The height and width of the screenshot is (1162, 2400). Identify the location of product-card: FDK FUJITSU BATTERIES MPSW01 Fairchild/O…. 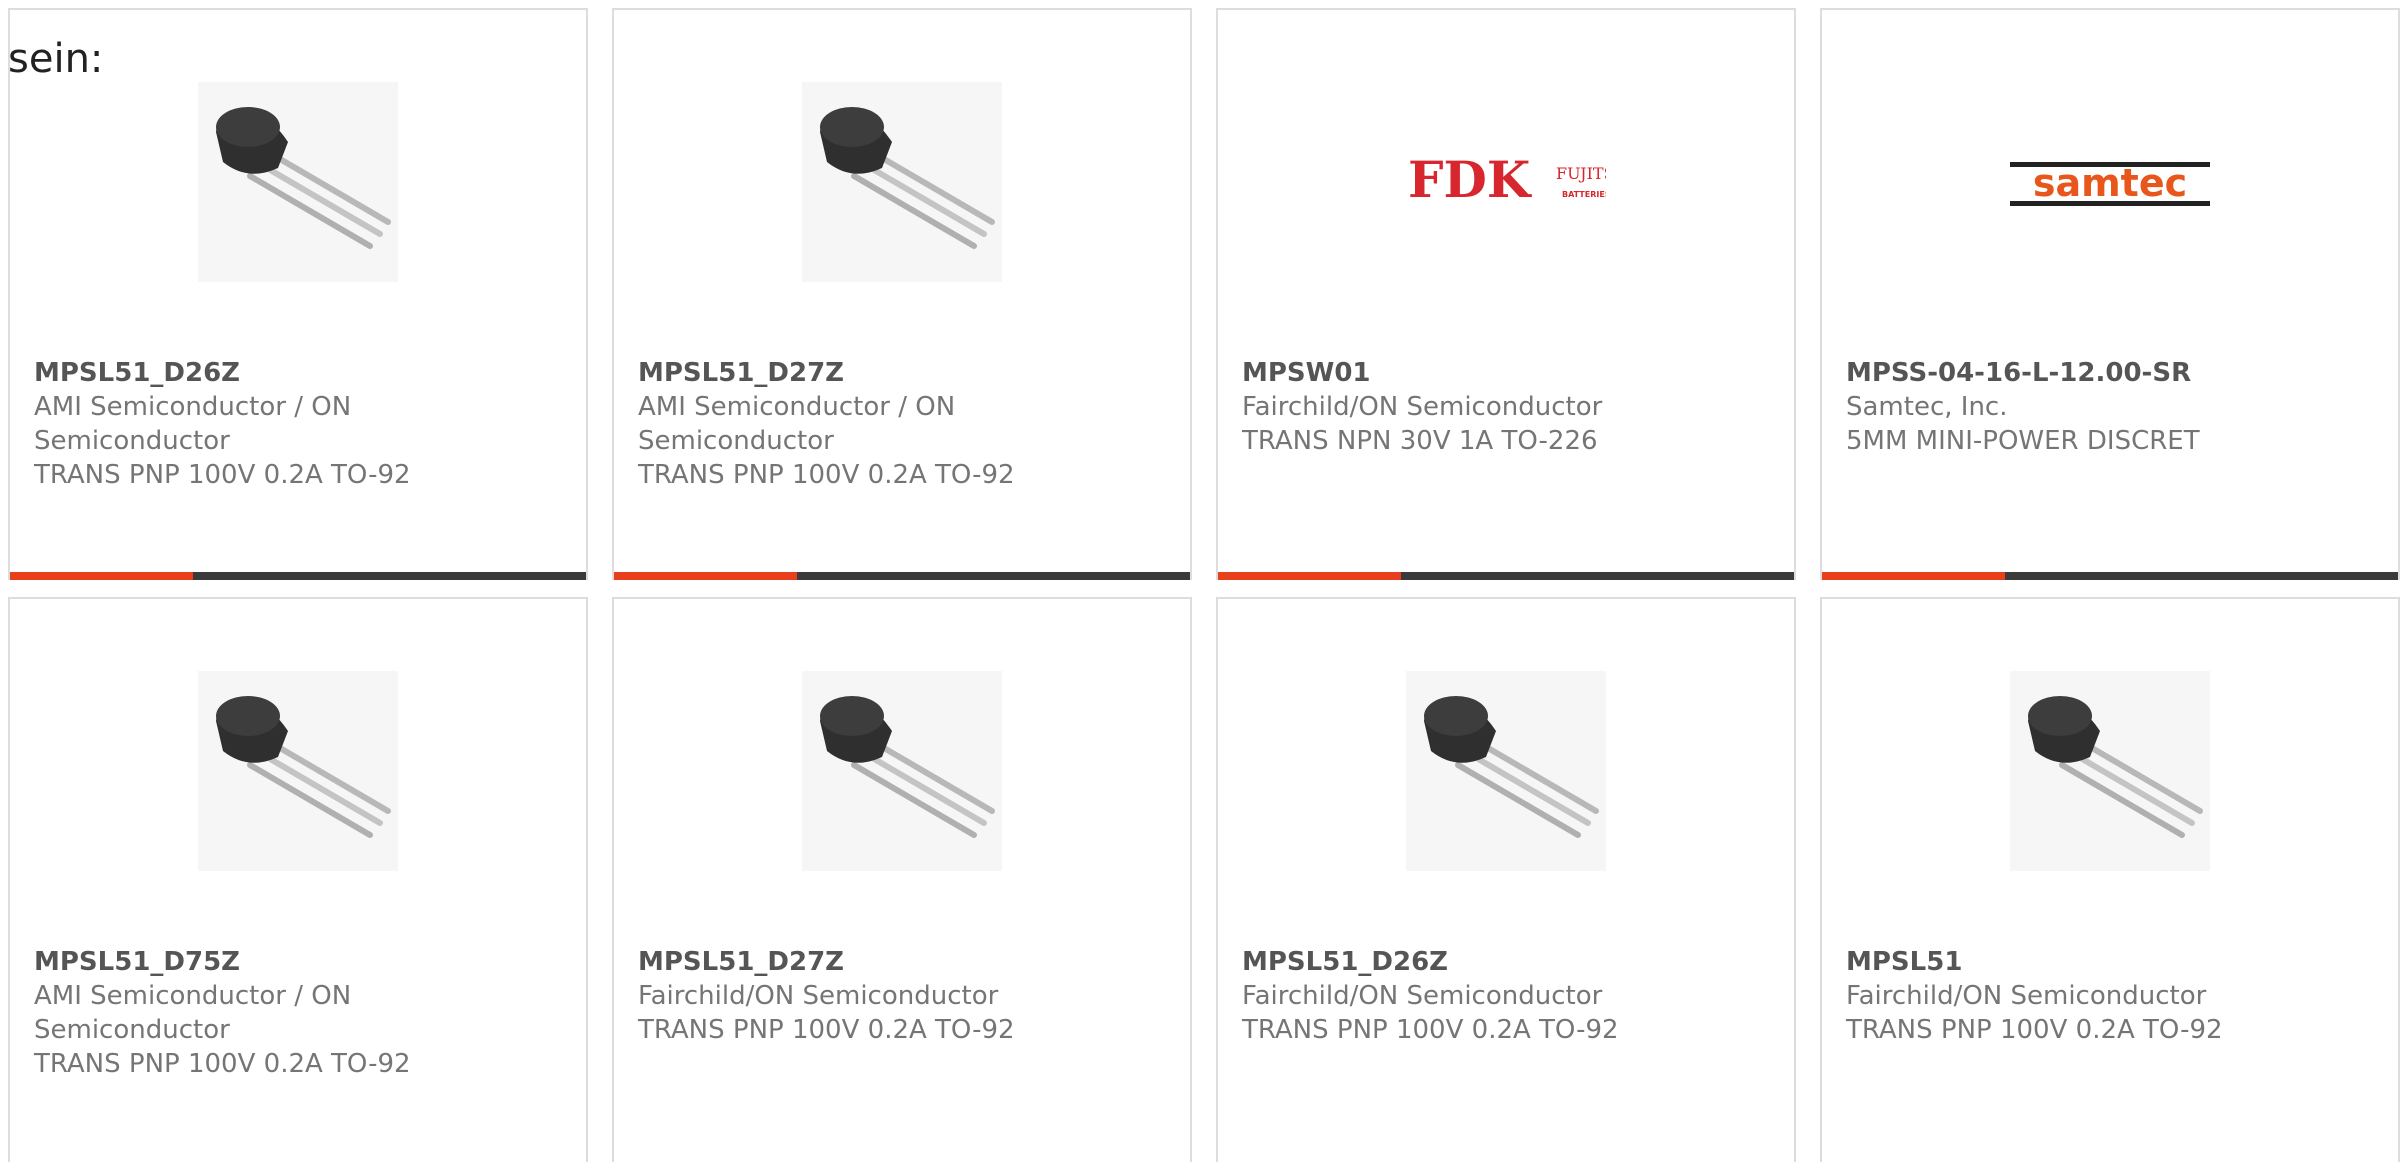
(1506, 294).